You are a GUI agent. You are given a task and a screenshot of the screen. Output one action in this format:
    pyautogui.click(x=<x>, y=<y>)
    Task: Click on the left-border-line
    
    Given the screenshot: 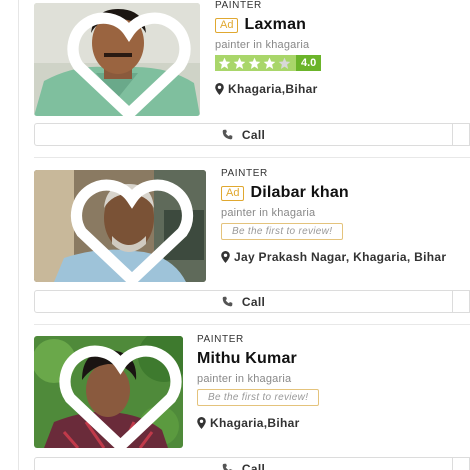 What is the action you would take?
    pyautogui.click(x=18, y=235)
    